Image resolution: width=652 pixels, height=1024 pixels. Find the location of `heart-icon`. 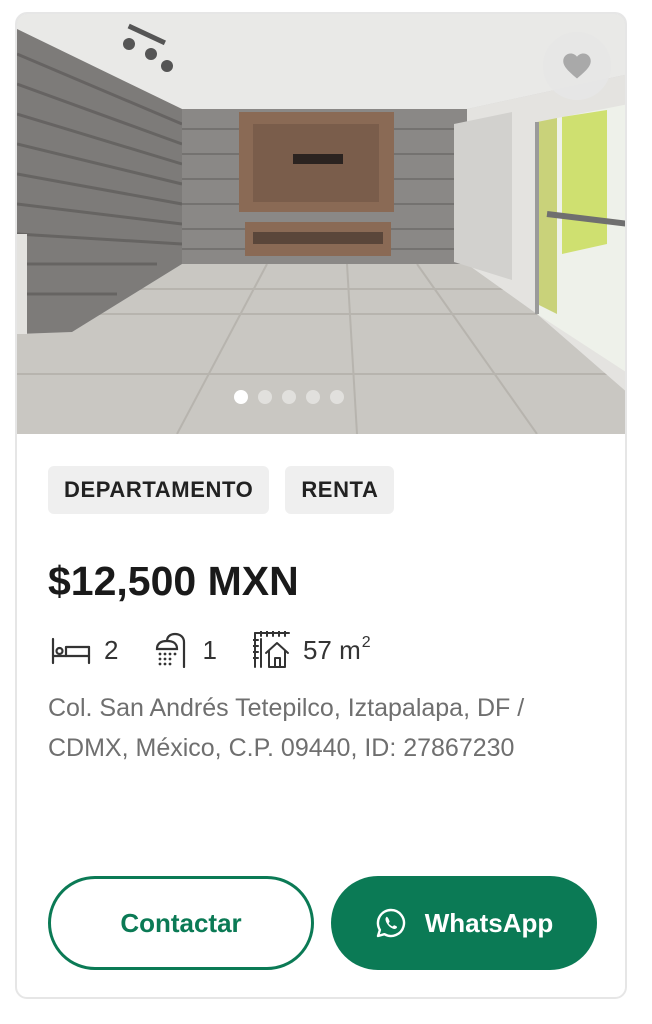

heart-icon is located at coordinates (577, 66).